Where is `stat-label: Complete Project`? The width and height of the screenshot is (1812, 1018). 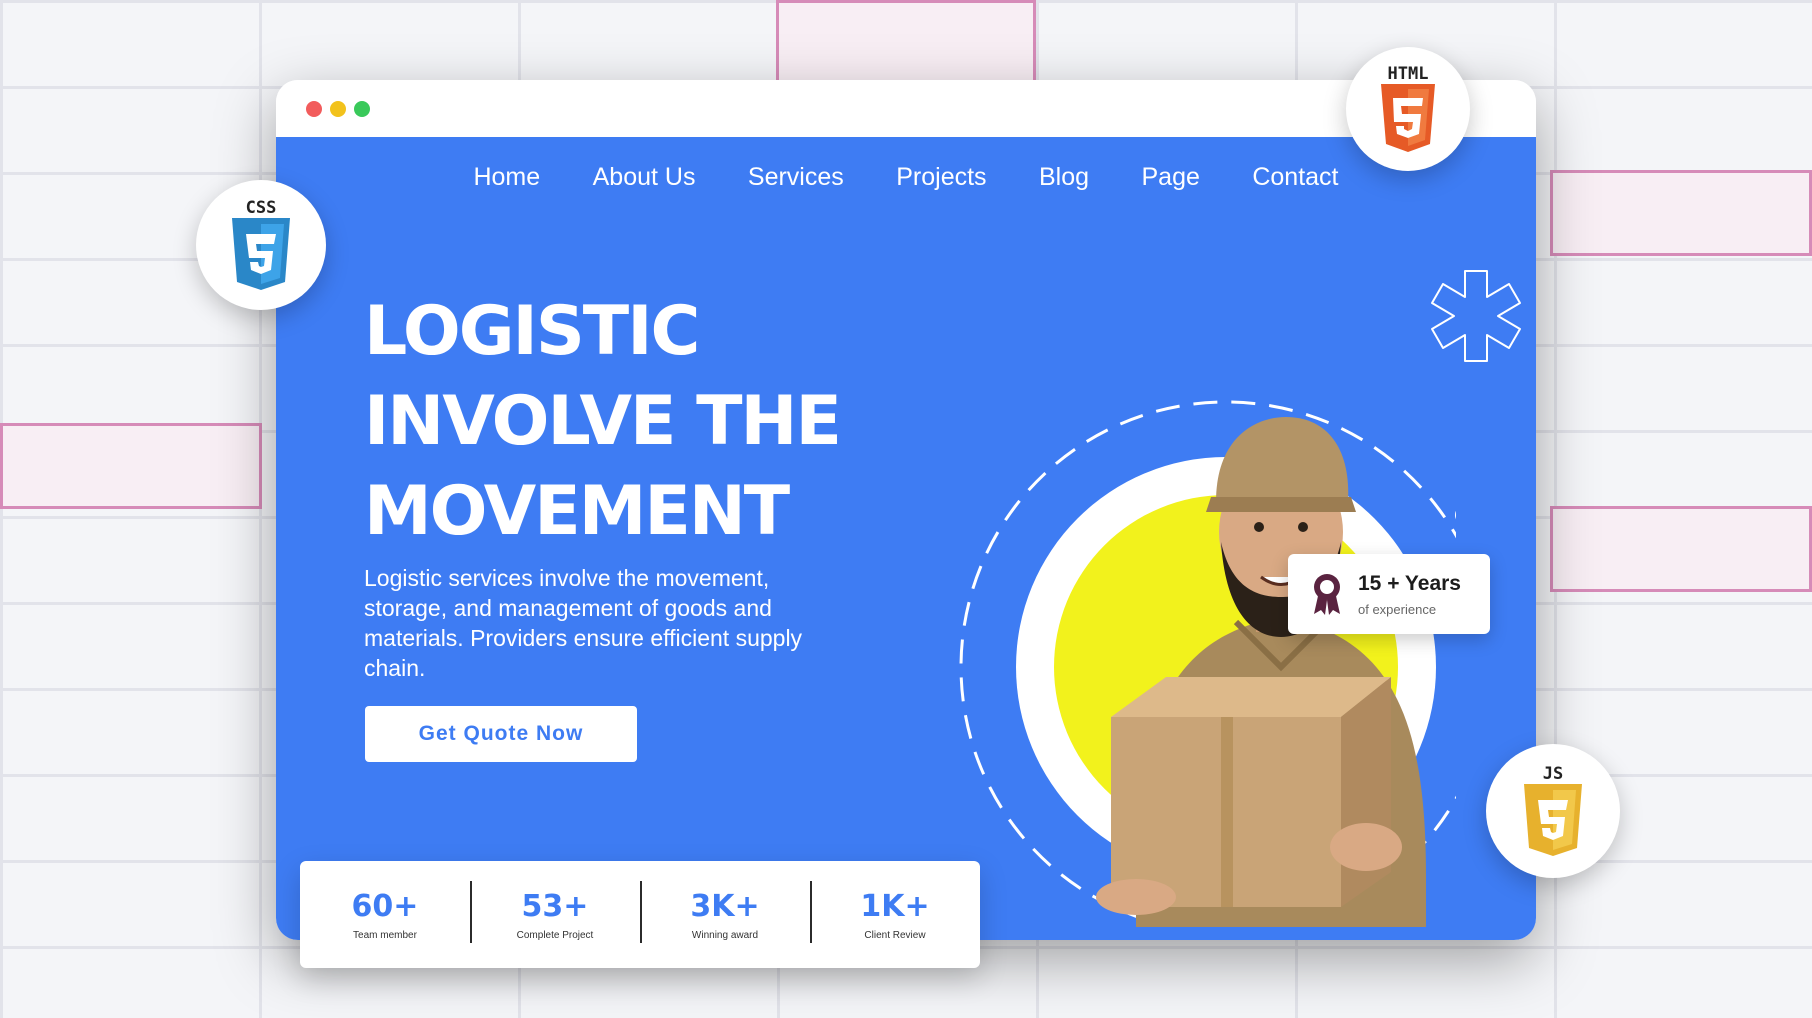
stat-label: Complete Project is located at coordinates (555, 935).